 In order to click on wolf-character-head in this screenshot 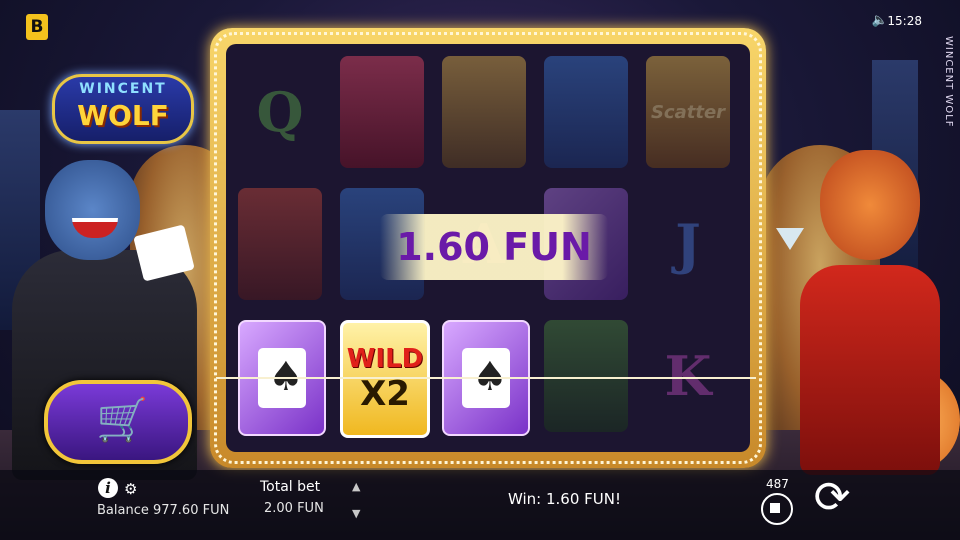, I will do `click(92, 210)`.